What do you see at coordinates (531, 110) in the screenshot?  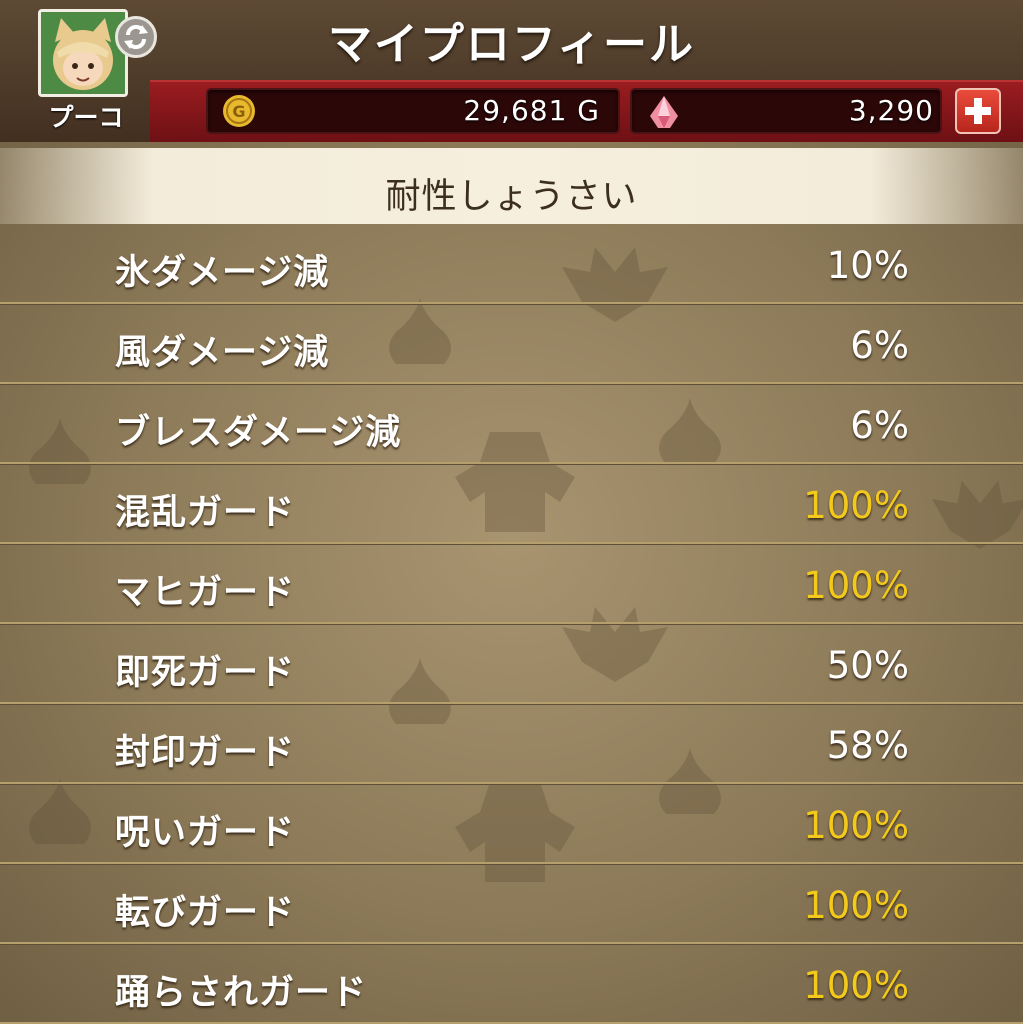 I see `gold-amount: 29,681 G` at bounding box center [531, 110].